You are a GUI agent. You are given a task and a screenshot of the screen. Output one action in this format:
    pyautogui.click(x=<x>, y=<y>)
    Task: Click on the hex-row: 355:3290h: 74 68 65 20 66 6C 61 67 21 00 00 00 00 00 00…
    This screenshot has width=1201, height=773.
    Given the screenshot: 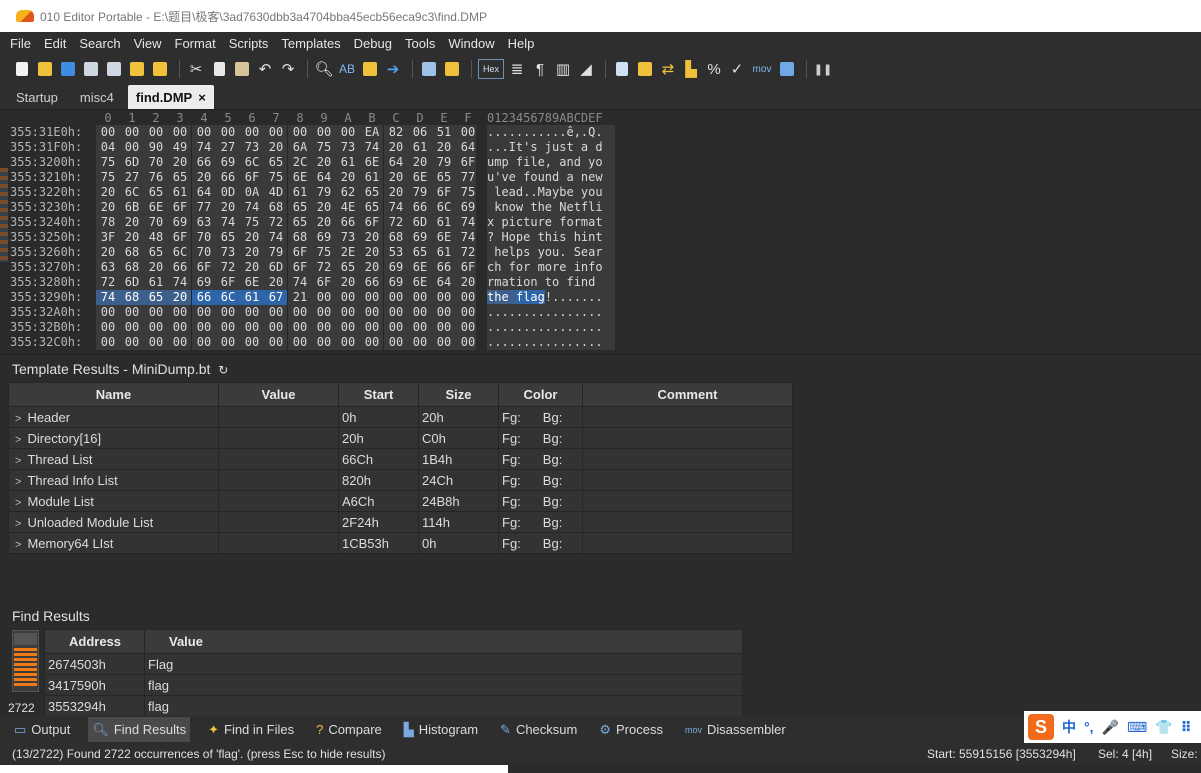 What is the action you would take?
    pyautogui.click(x=320, y=297)
    